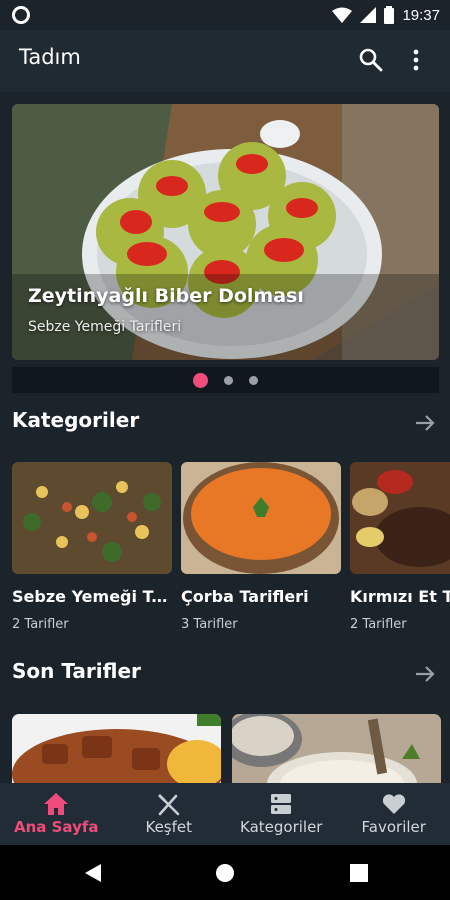  Describe the element at coordinates (166, 296) in the screenshot. I see `featured-recipe-title: Zeytinyağlı Biber Dolması` at that location.